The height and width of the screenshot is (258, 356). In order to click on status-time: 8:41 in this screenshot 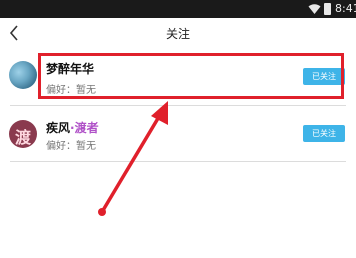, I will do `click(345, 8)`.